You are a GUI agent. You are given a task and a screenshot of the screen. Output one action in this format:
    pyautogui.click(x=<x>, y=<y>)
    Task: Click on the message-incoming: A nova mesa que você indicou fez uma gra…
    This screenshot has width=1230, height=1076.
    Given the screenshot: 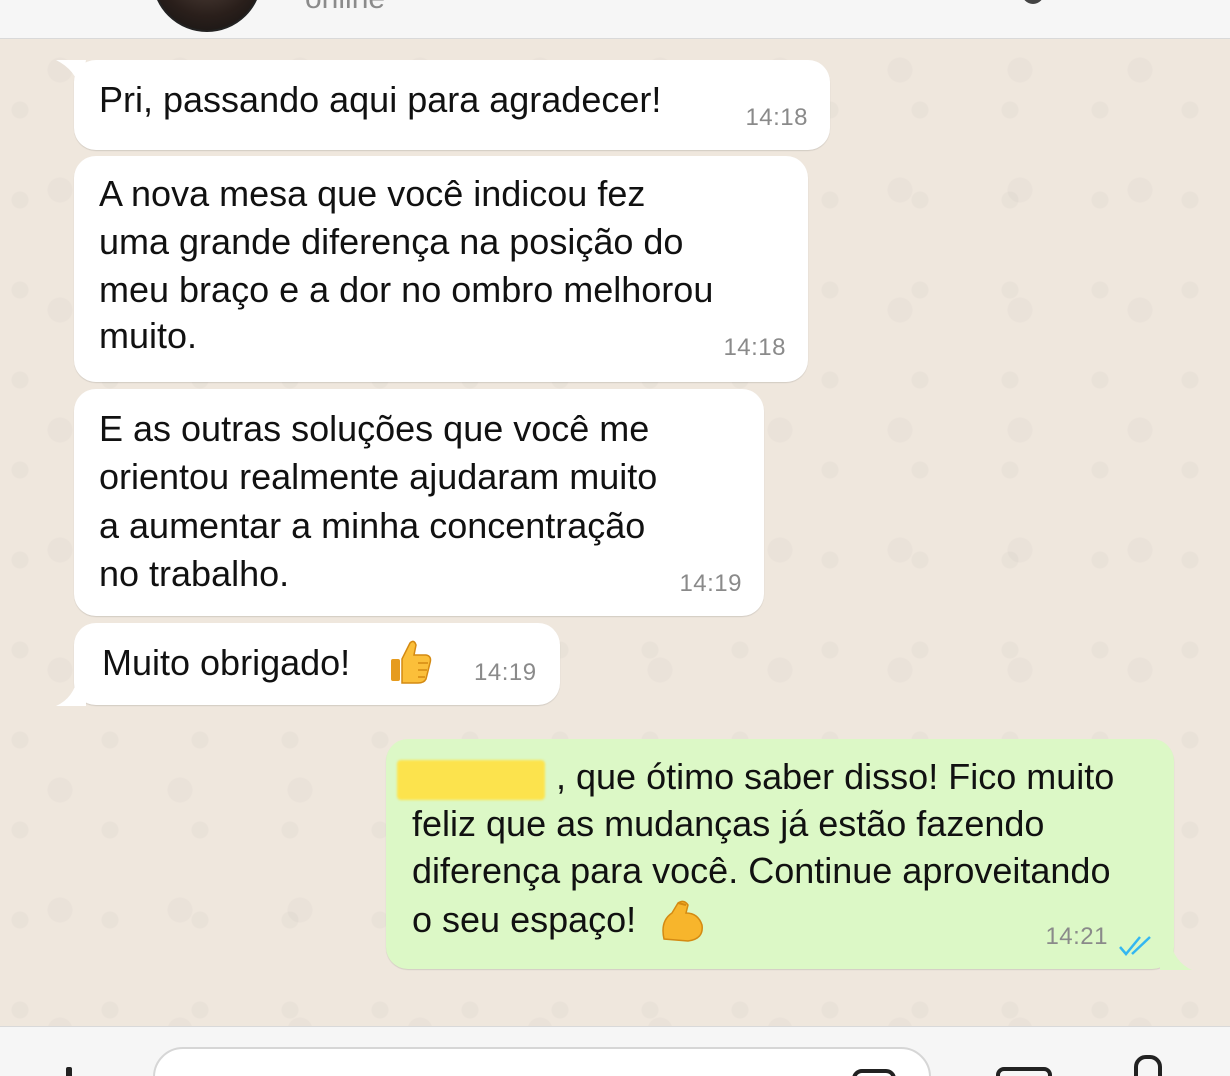 What is the action you would take?
    pyautogui.click(x=441, y=269)
    